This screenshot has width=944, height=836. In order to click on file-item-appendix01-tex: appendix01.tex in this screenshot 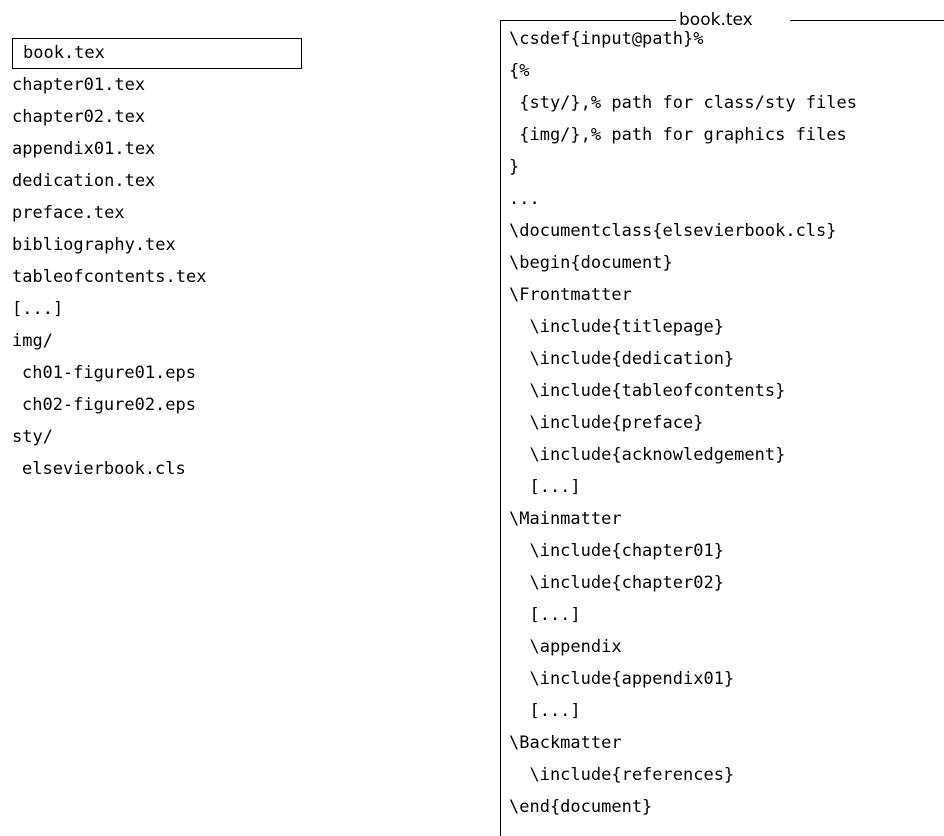, I will do `click(162, 149)`.